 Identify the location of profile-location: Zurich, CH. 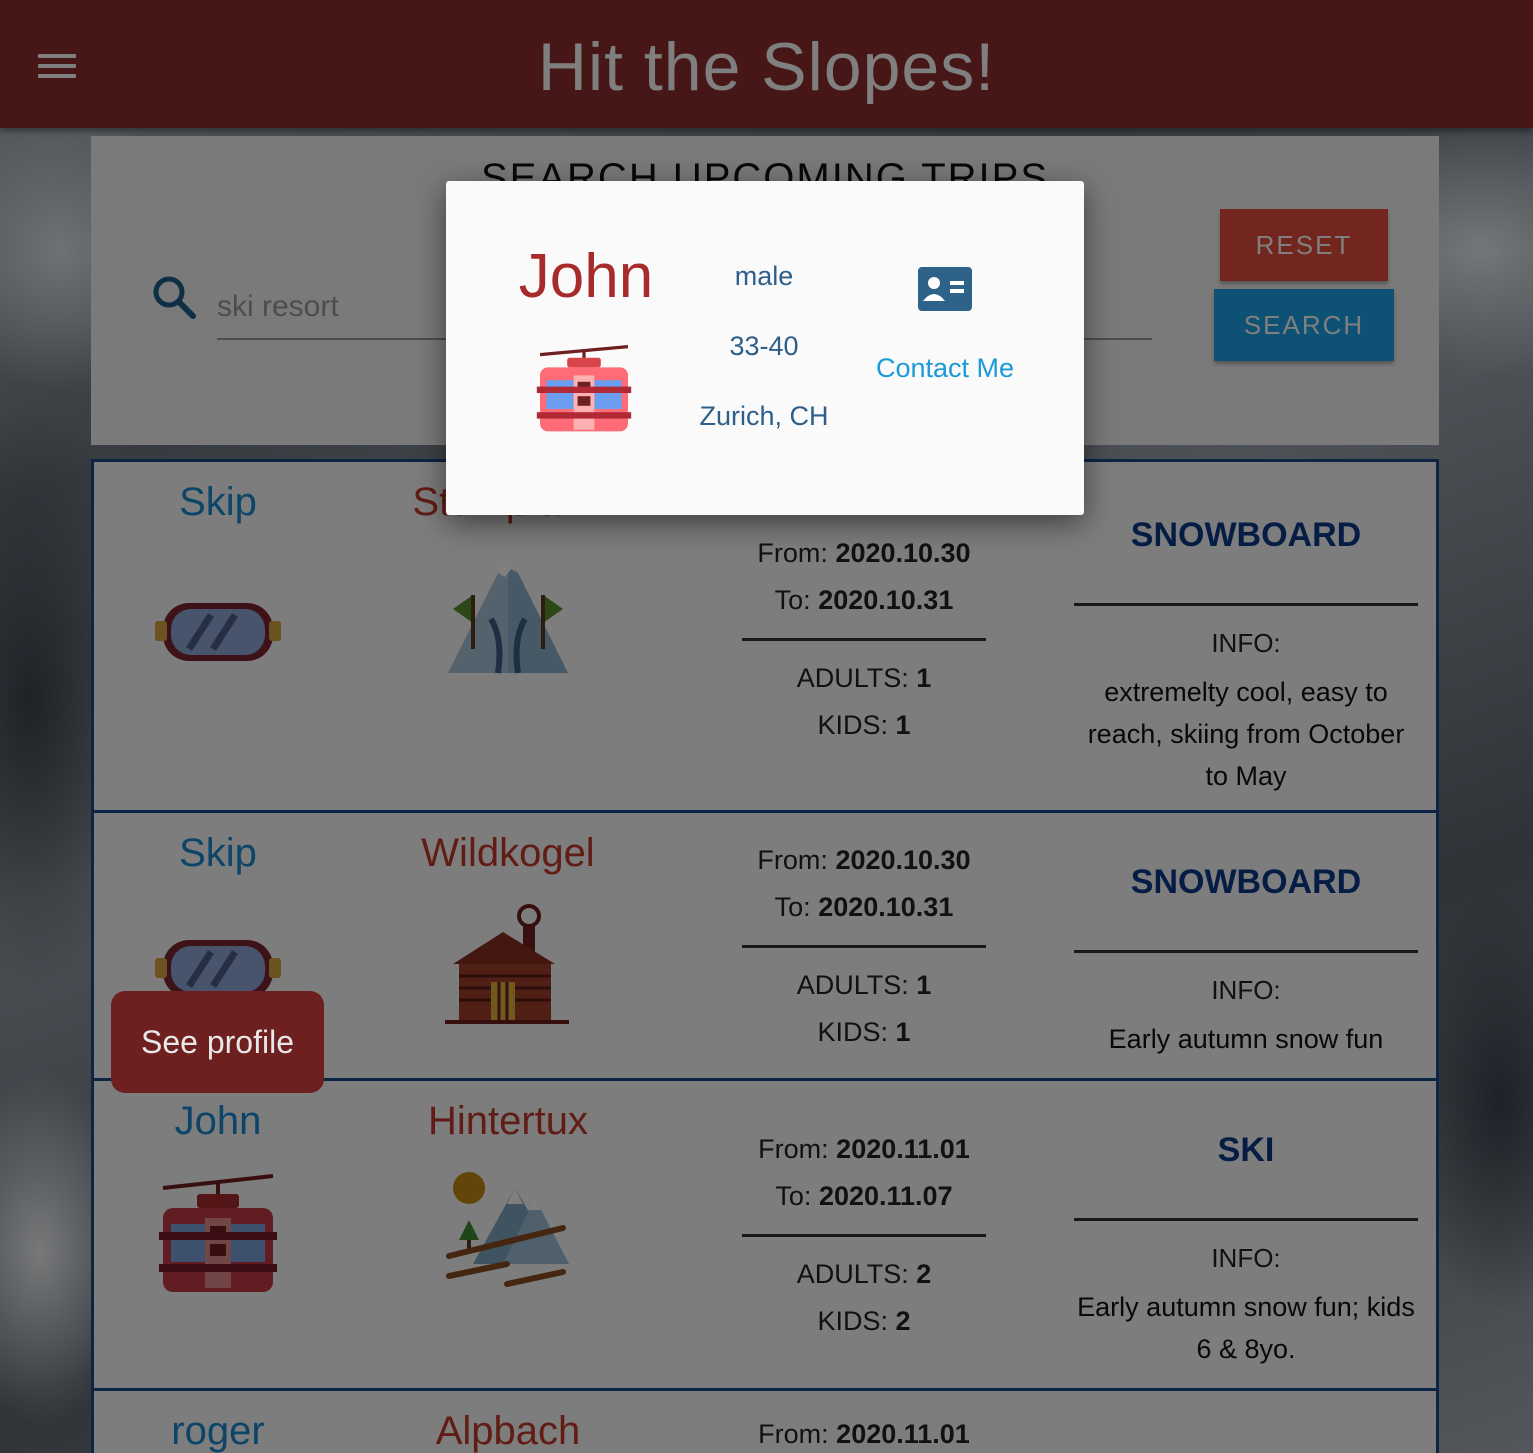
(764, 416).